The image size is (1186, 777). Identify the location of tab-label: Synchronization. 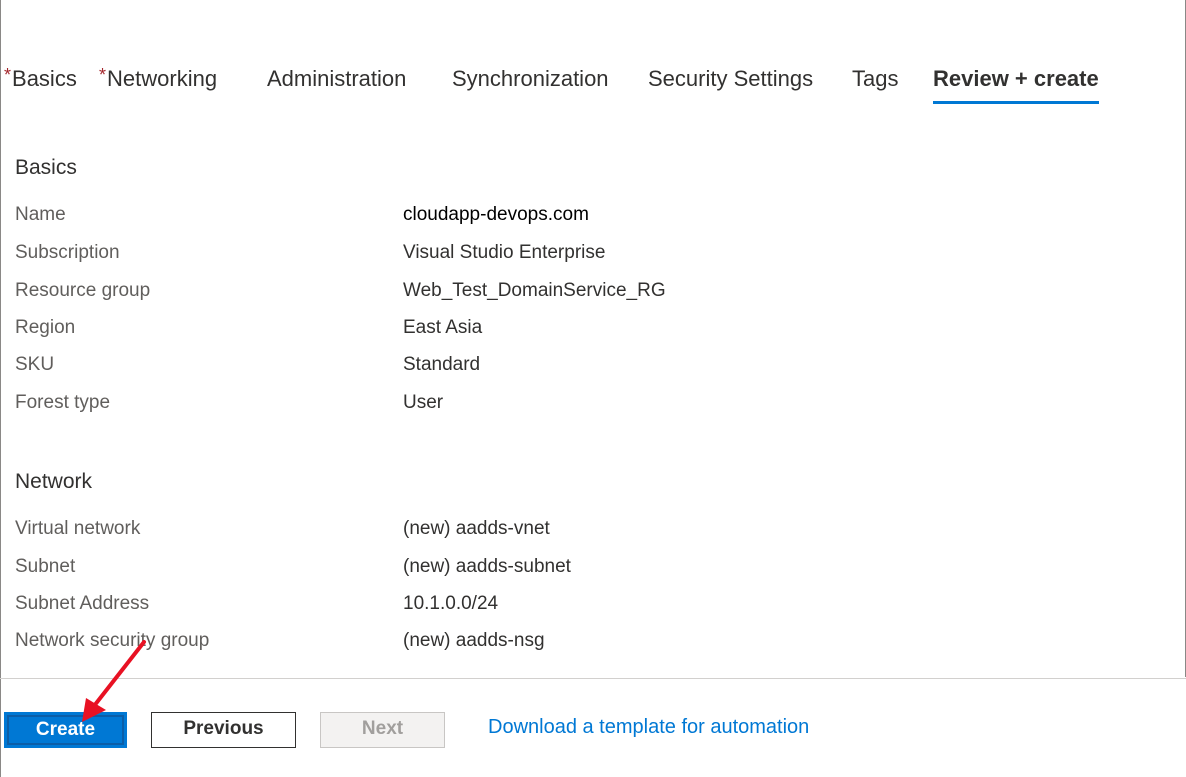
(530, 78).